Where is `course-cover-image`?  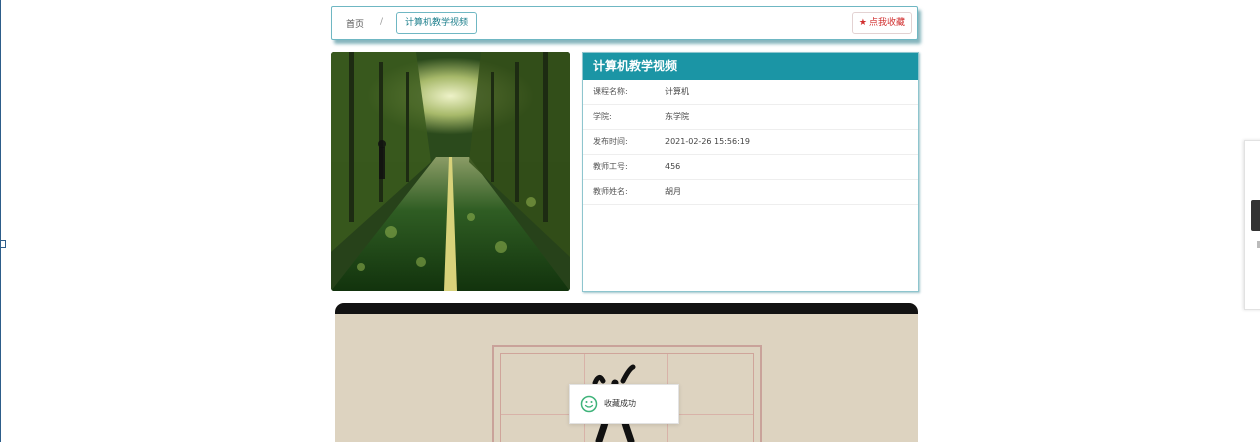 course-cover-image is located at coordinates (450, 171).